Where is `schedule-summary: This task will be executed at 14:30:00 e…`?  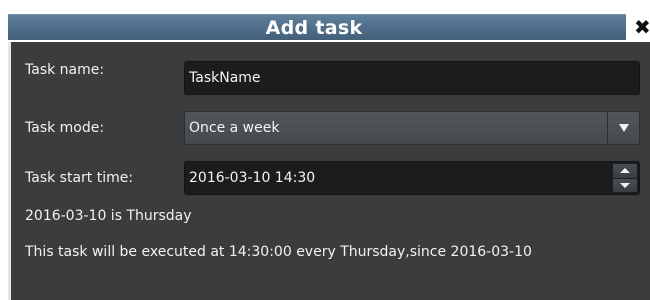 schedule-summary: This task will be executed at 14:30:00 e… is located at coordinates (278, 252).